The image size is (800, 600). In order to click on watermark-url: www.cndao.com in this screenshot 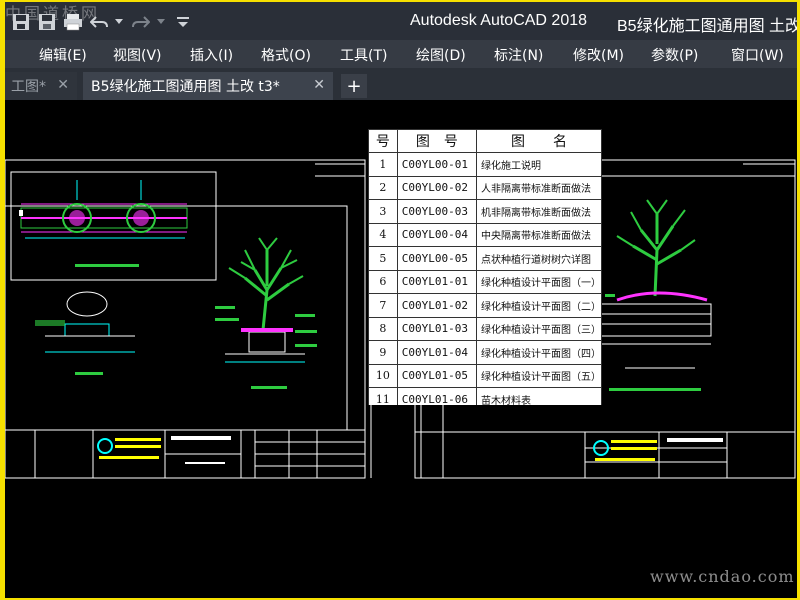, I will do `click(722, 576)`.